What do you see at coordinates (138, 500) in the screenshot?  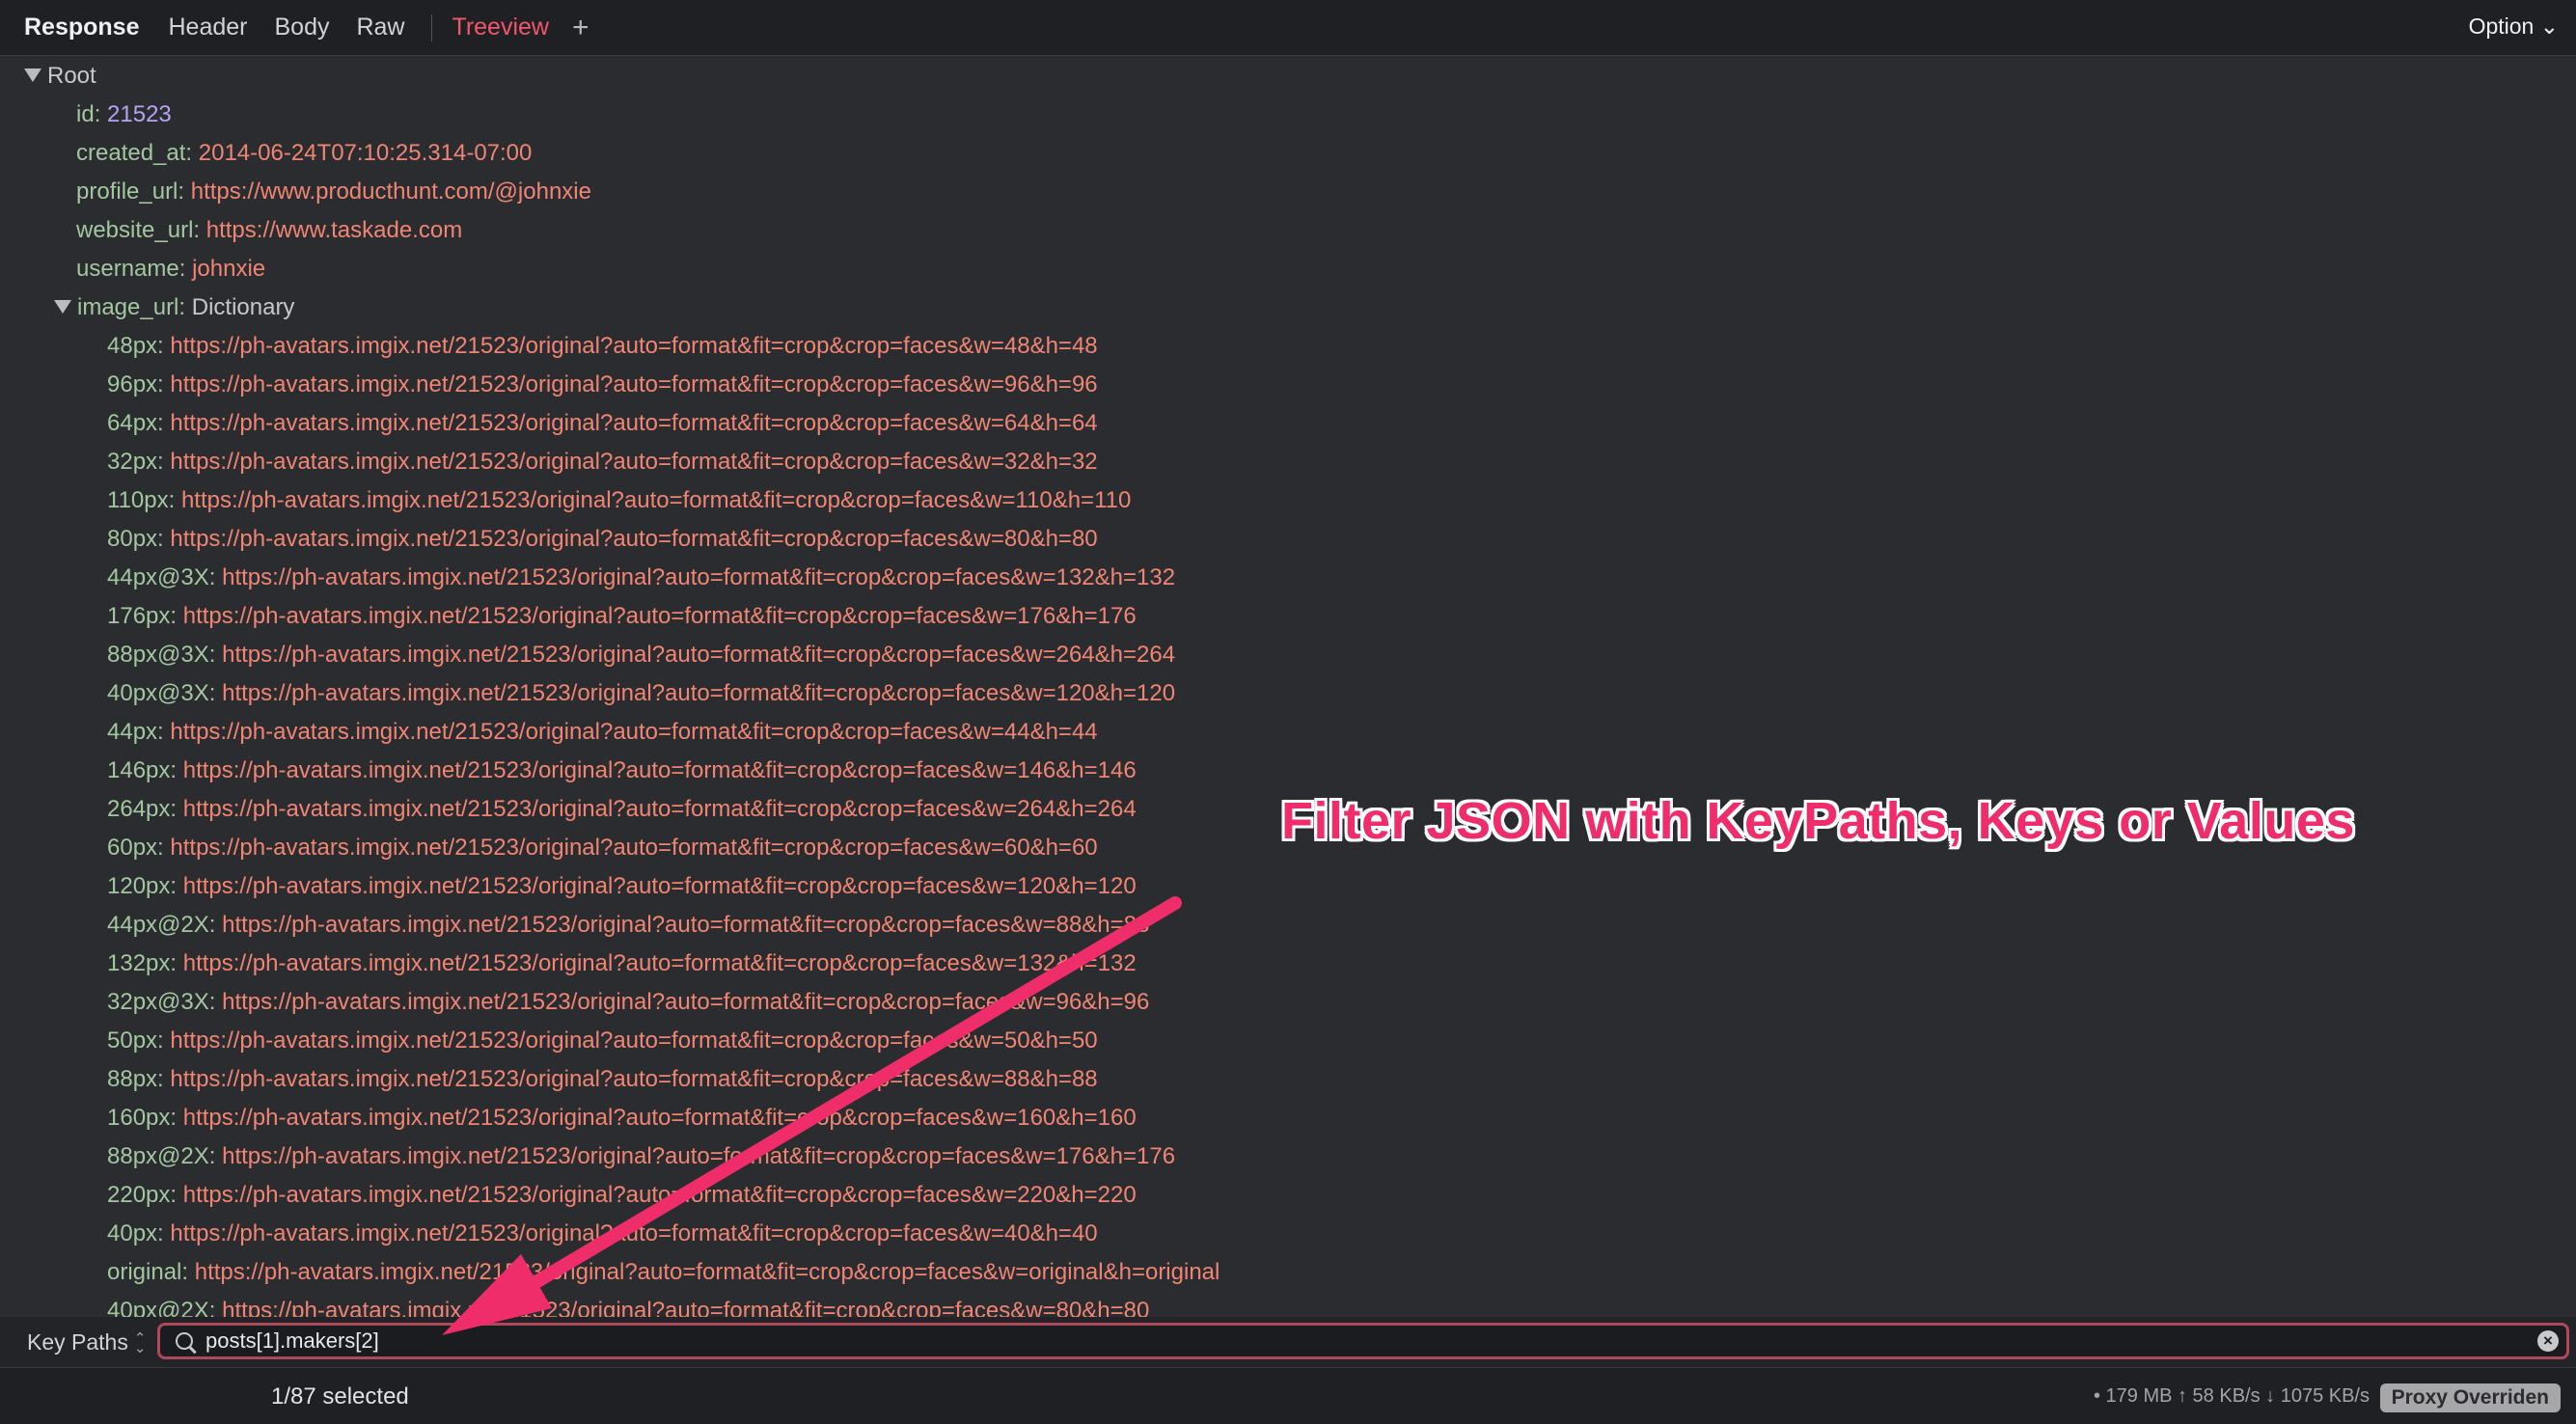 I see `item-key: 110px` at bounding box center [138, 500].